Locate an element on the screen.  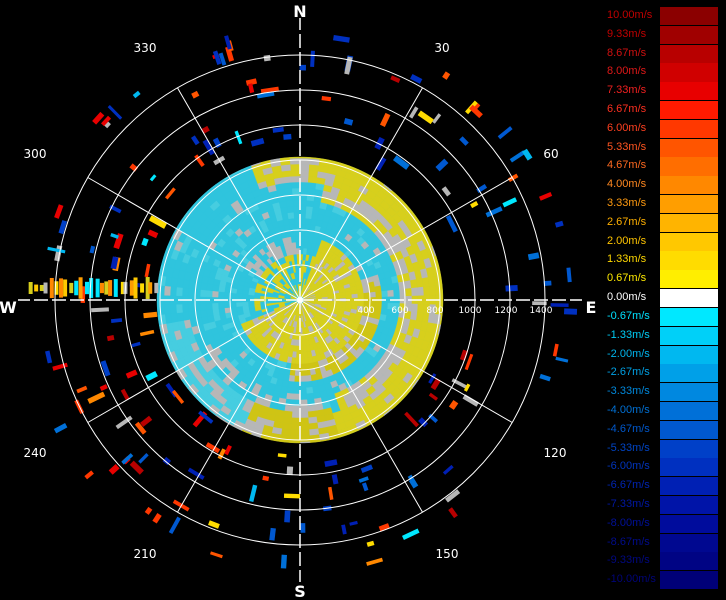
legend-entry: -2.00m/s is located at coordinates (660, 354).